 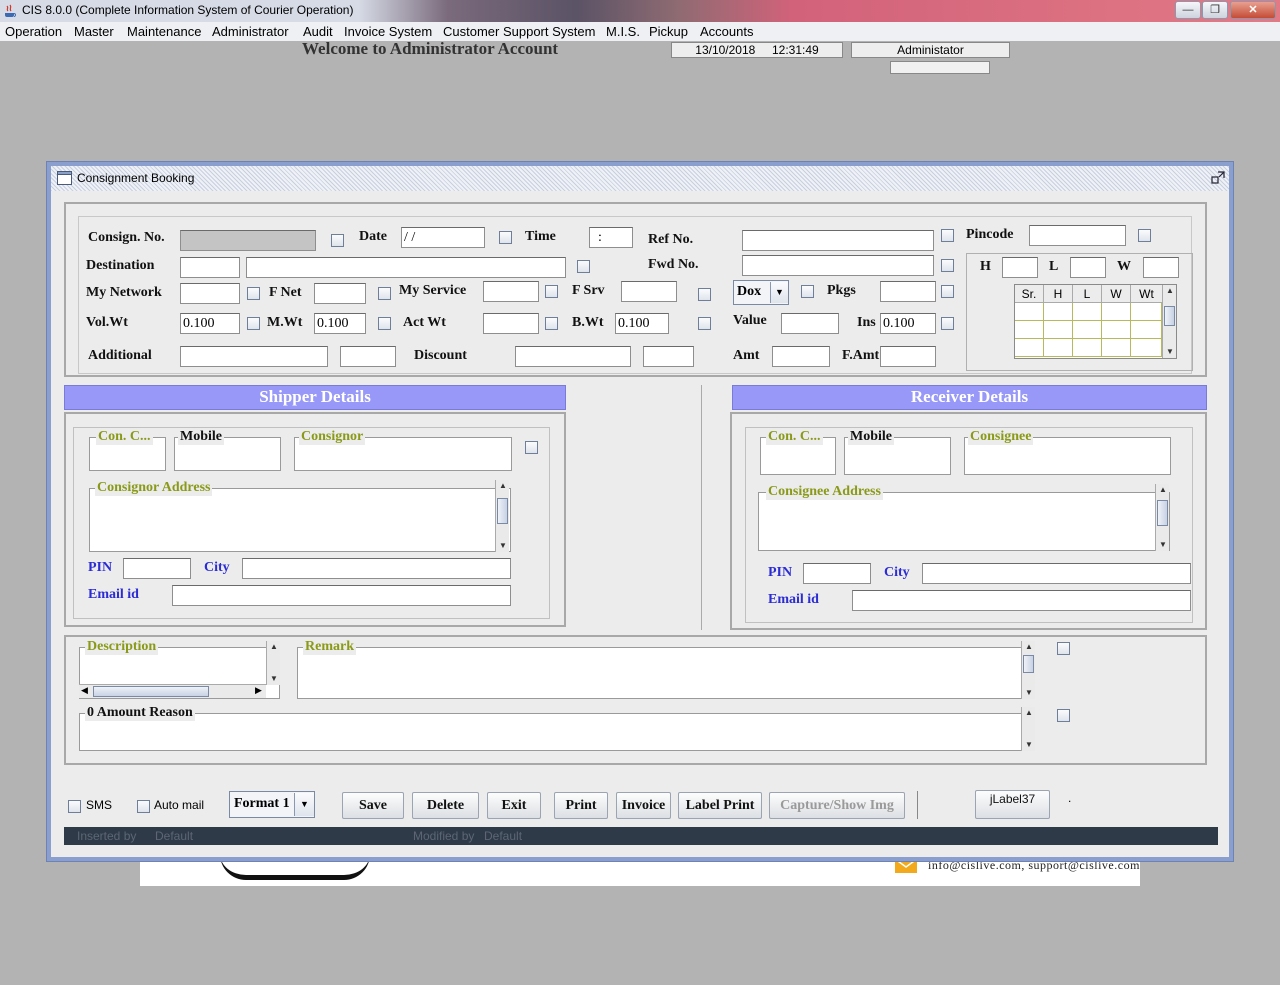 What do you see at coordinates (157, 568) in the screenshot?
I see `shipper-pin-field` at bounding box center [157, 568].